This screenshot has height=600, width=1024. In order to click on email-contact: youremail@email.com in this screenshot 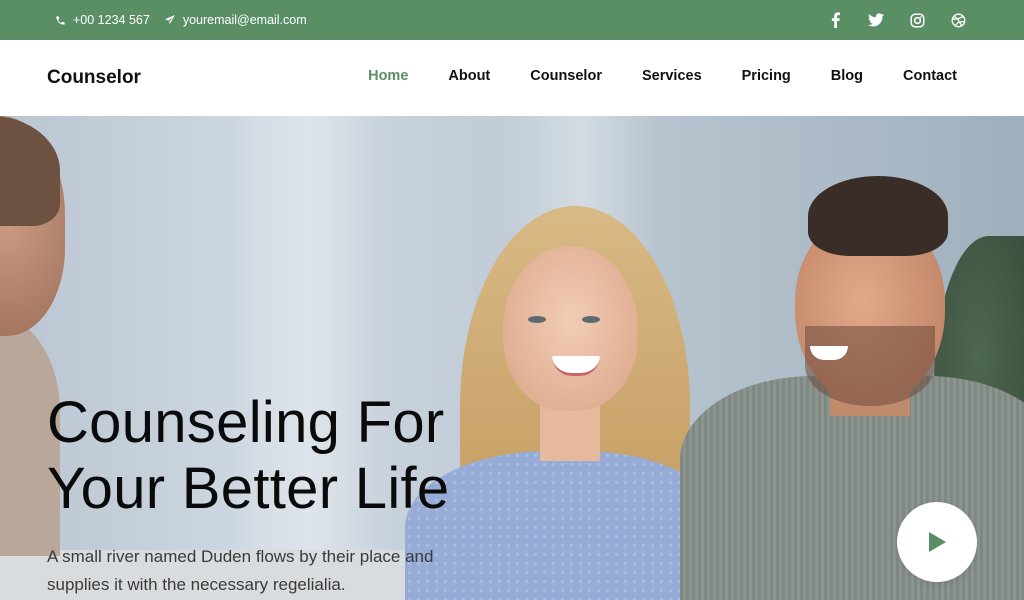, I will do `click(235, 20)`.